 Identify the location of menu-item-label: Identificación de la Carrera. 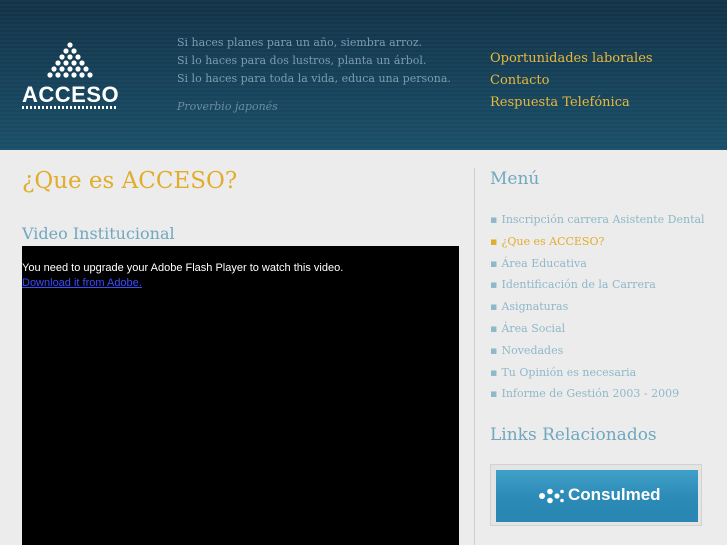
(578, 285).